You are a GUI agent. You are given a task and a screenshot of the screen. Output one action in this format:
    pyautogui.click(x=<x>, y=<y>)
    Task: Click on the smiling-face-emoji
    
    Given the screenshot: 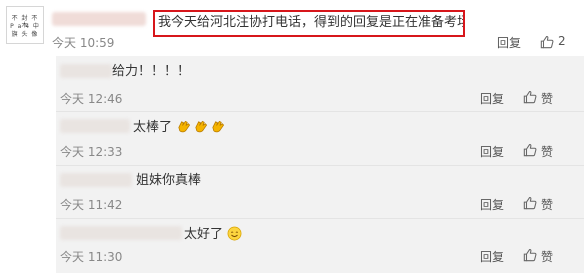 What is the action you would take?
    pyautogui.click(x=234, y=233)
    